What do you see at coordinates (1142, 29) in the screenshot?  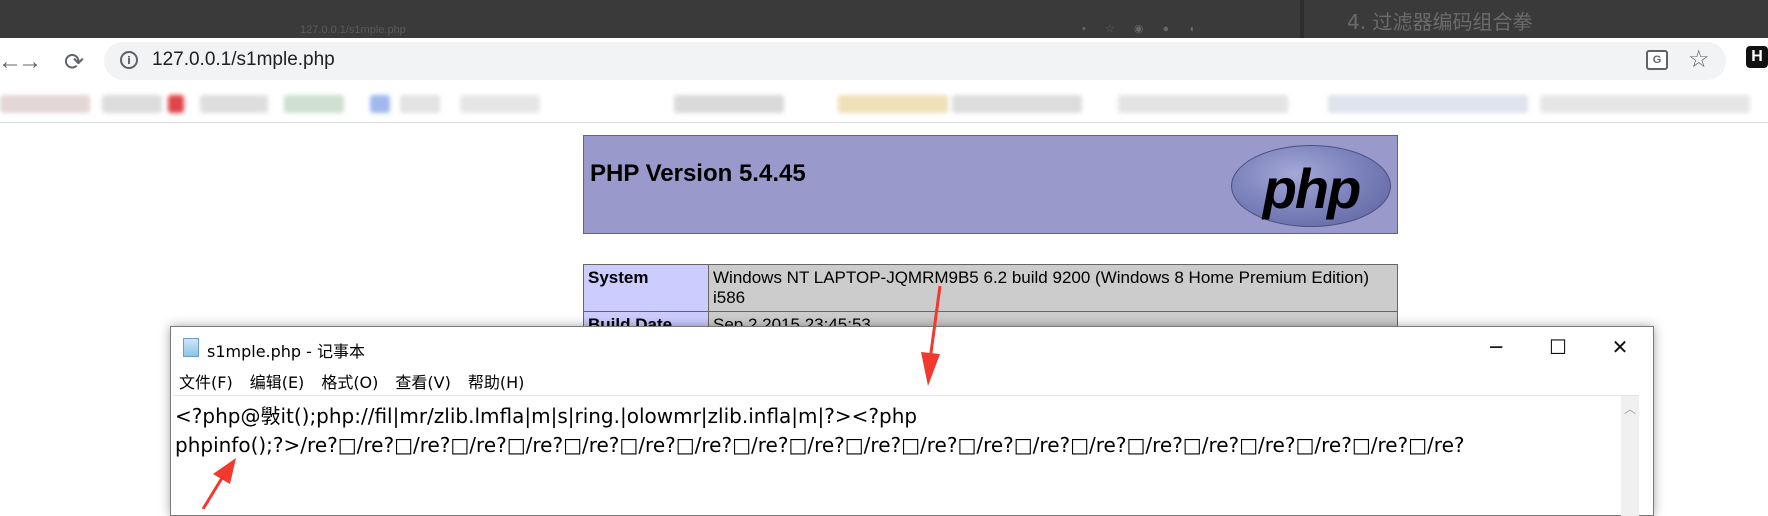 I see `background-ghost-icons: ▪ ☆ ◉ ● ◖` at bounding box center [1142, 29].